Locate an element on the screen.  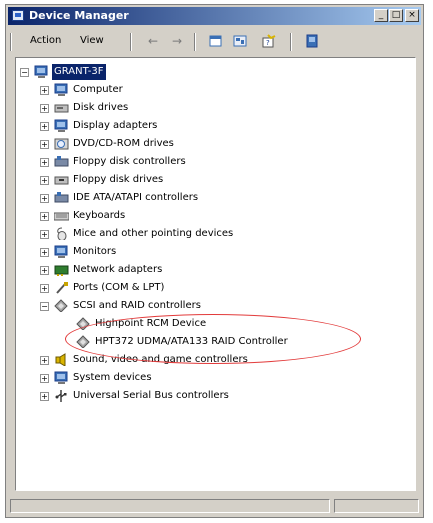
sound-icon is located at coordinates (60, 359).